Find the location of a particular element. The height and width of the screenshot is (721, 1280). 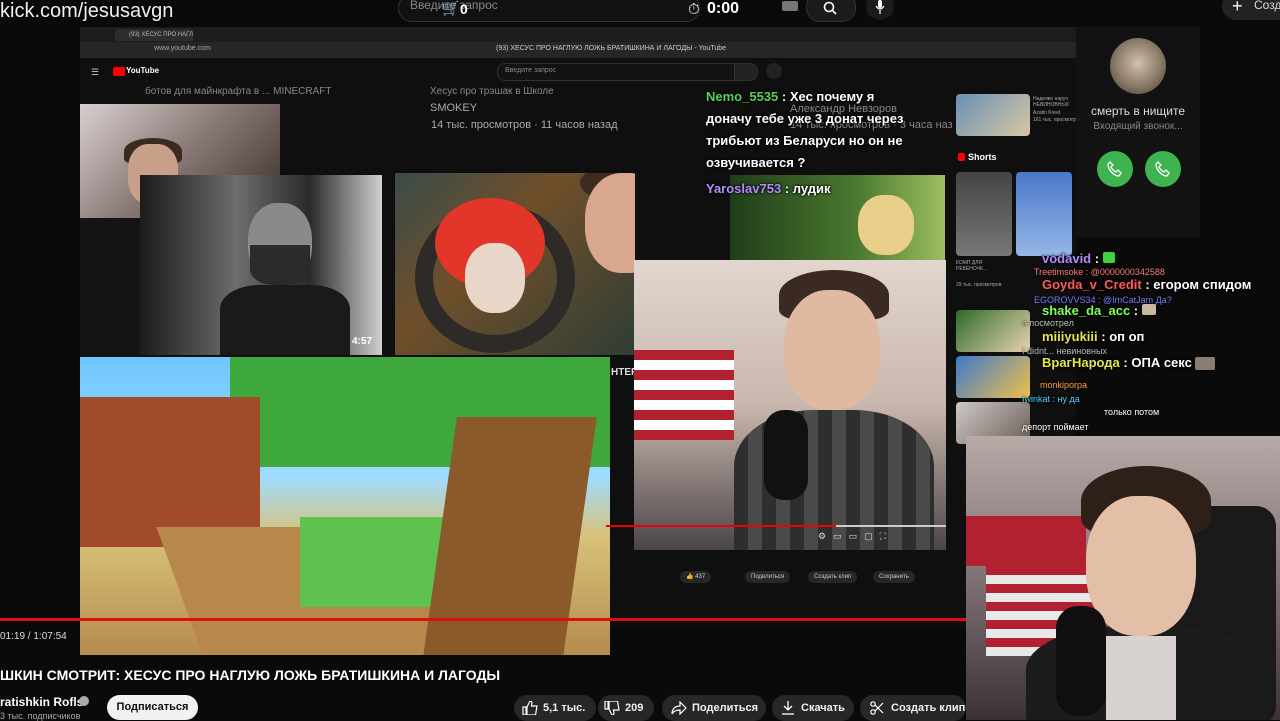

chat-username: vodavid is located at coordinates (1067, 258).